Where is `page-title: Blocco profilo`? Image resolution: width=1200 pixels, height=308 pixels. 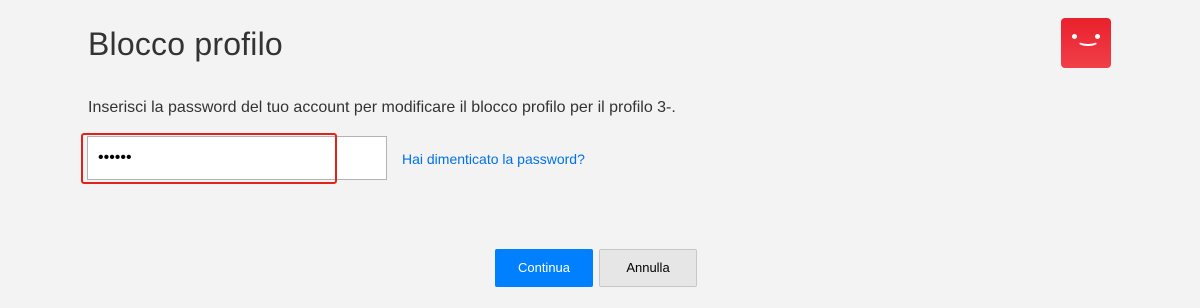
page-title: Blocco profilo is located at coordinates (185, 44).